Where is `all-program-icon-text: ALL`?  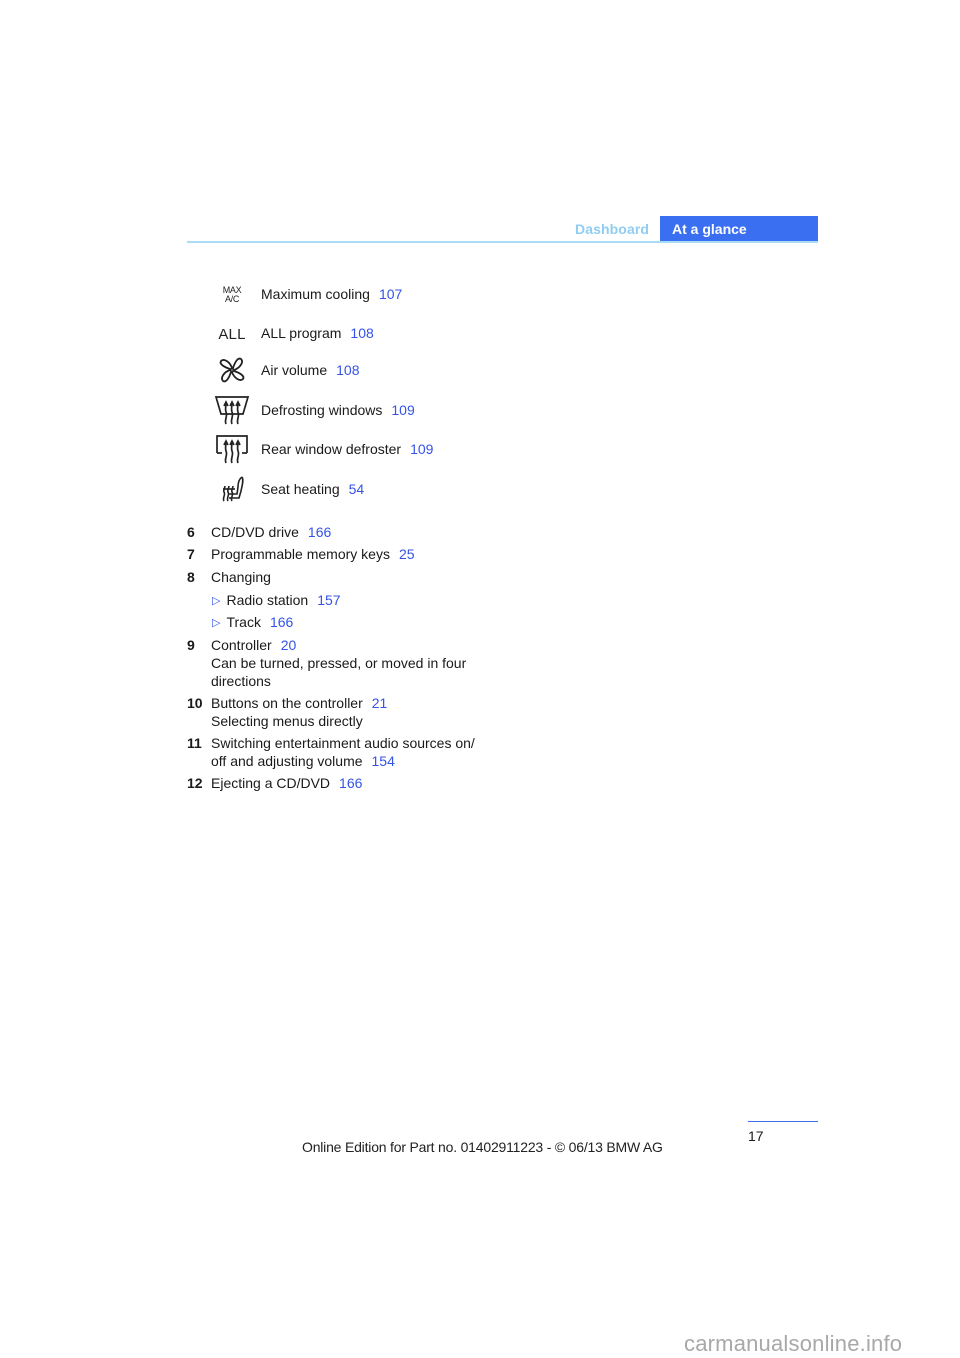
all-program-icon-text: ALL is located at coordinates (232, 334).